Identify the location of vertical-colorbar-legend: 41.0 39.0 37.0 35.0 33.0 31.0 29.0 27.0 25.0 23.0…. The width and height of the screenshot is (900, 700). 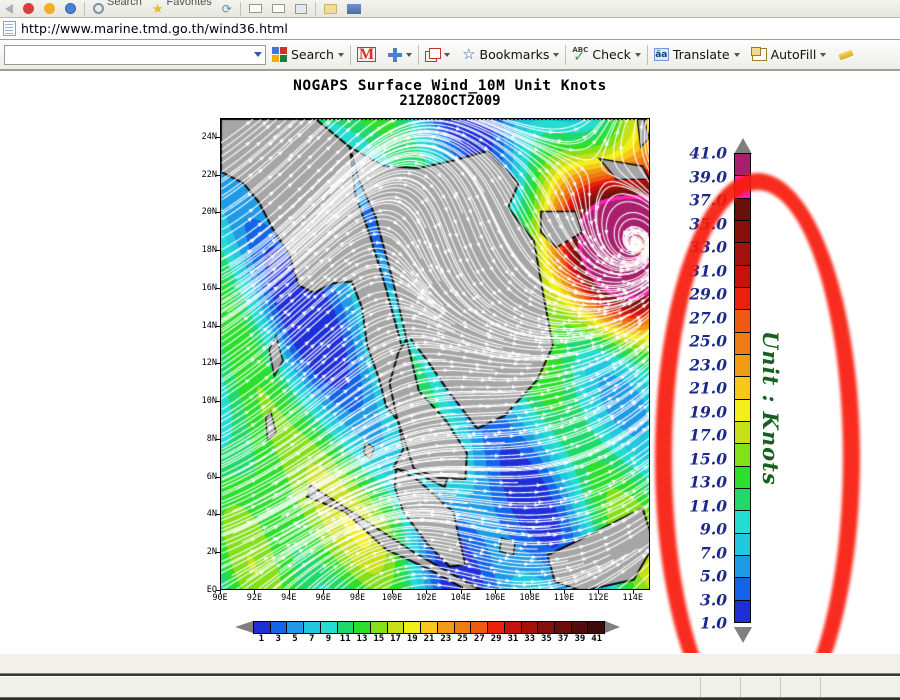
(732, 390).